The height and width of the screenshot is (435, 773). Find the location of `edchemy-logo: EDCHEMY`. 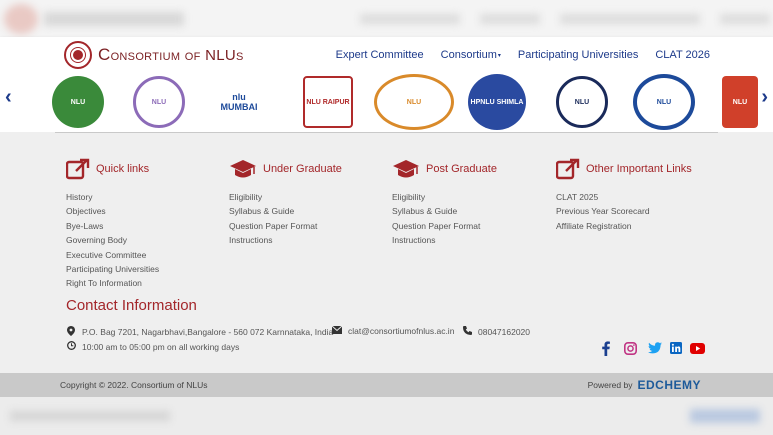

edchemy-logo: EDCHEMY is located at coordinates (669, 385).